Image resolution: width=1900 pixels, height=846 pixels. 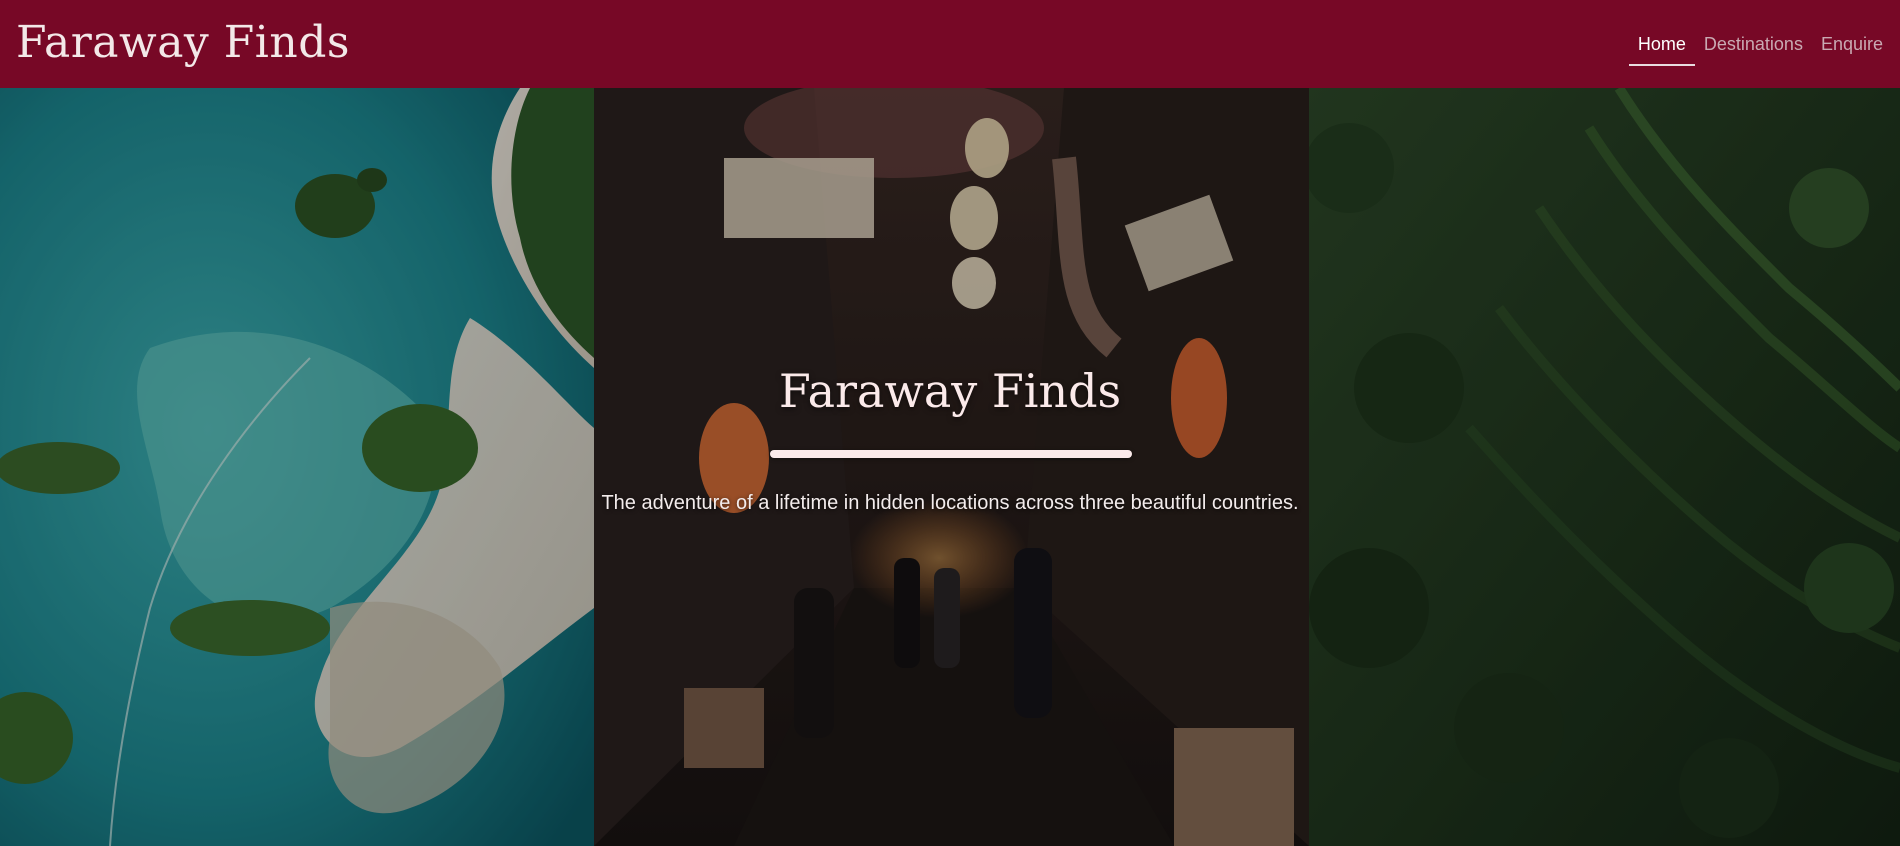 What do you see at coordinates (183, 42) in the screenshot?
I see `brand-logo: Faraway Finds` at bounding box center [183, 42].